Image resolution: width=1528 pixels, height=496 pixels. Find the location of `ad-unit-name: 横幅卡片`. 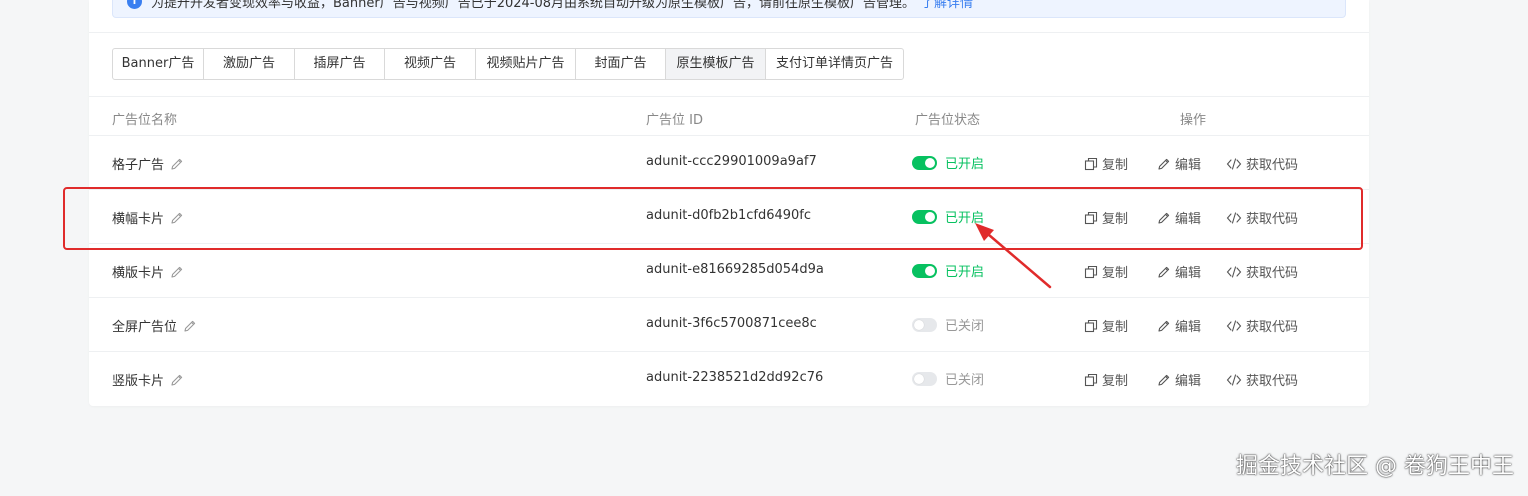

ad-unit-name: 横幅卡片 is located at coordinates (148, 217).